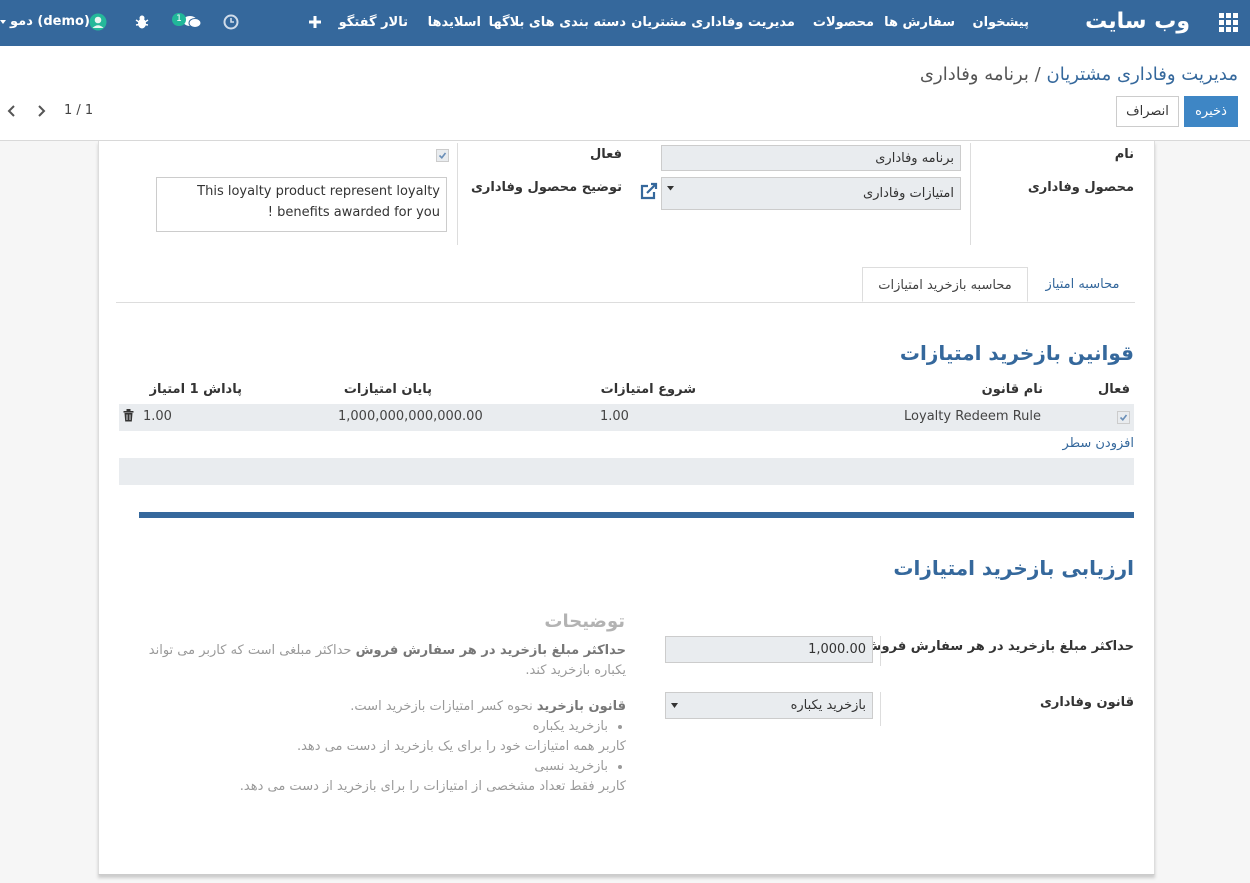 This screenshot has height=883, width=1250. What do you see at coordinates (1114, 389) in the screenshot?
I see `column-active: فعال` at bounding box center [1114, 389].